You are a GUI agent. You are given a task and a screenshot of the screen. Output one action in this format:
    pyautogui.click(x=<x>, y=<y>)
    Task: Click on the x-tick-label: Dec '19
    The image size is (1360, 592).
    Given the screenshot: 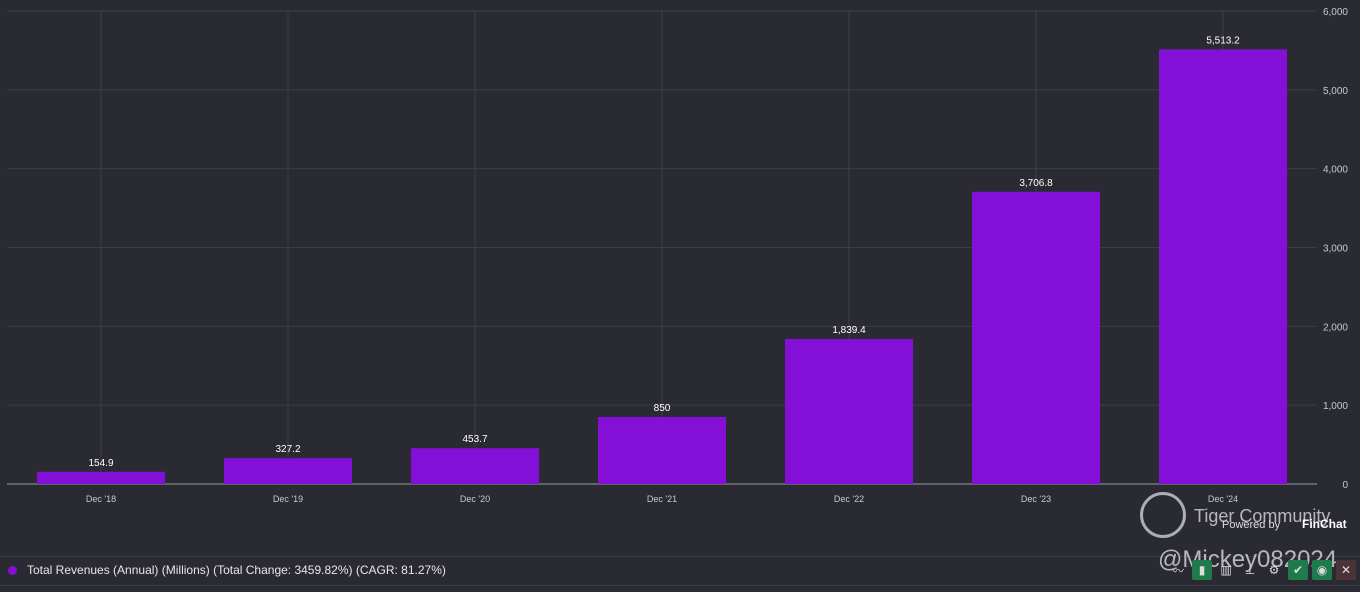 What is the action you would take?
    pyautogui.click(x=288, y=499)
    